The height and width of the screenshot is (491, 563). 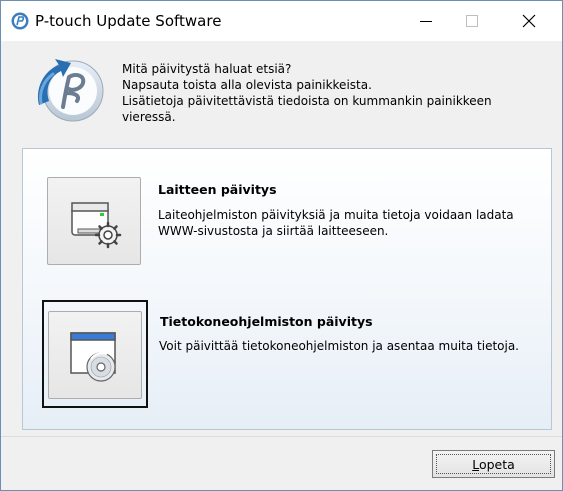 I want to click on window-disc-icon, so click(x=93, y=357).